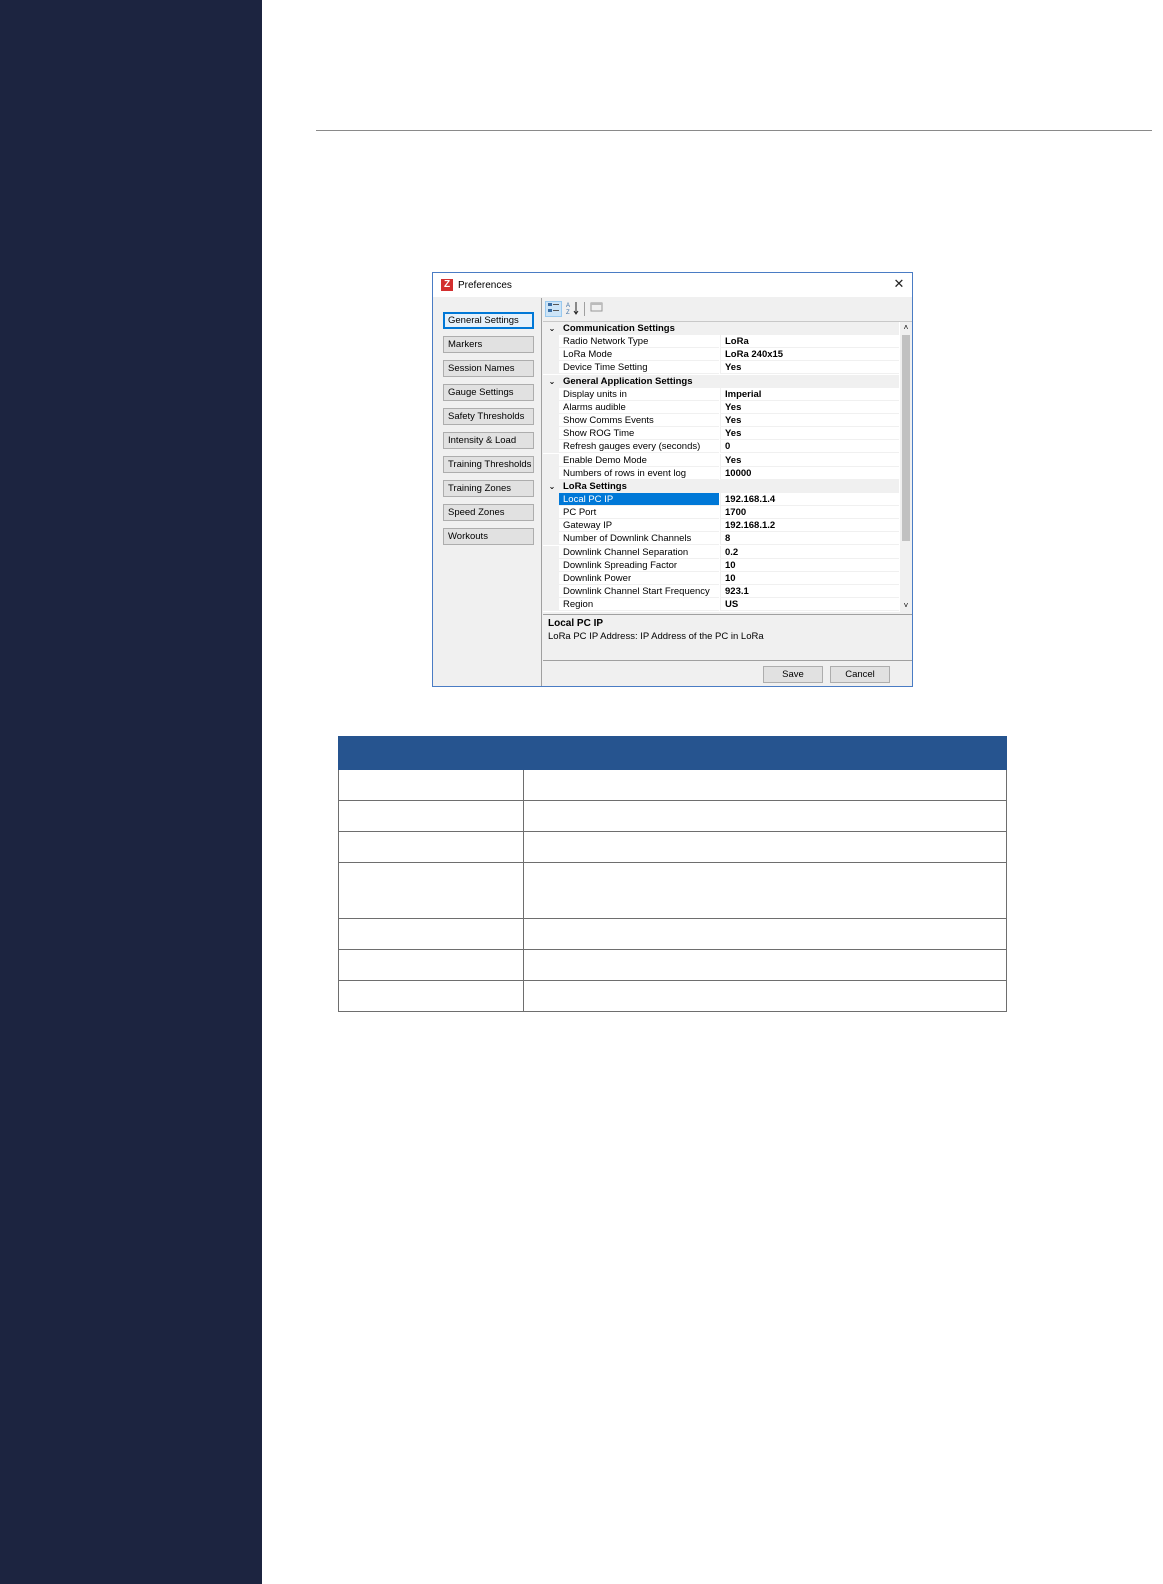  I want to click on property-row: Downlink Power 10, so click(721, 578).